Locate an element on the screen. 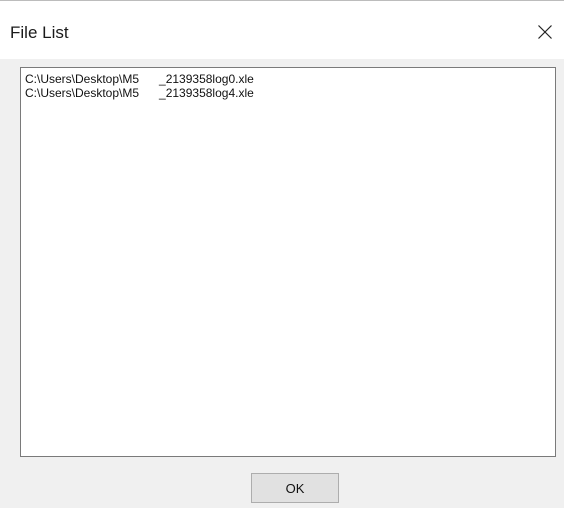 The width and height of the screenshot is (564, 508). list-item: C:\Users\Desktop\M5 _2139358log4.xle is located at coordinates (288, 93).